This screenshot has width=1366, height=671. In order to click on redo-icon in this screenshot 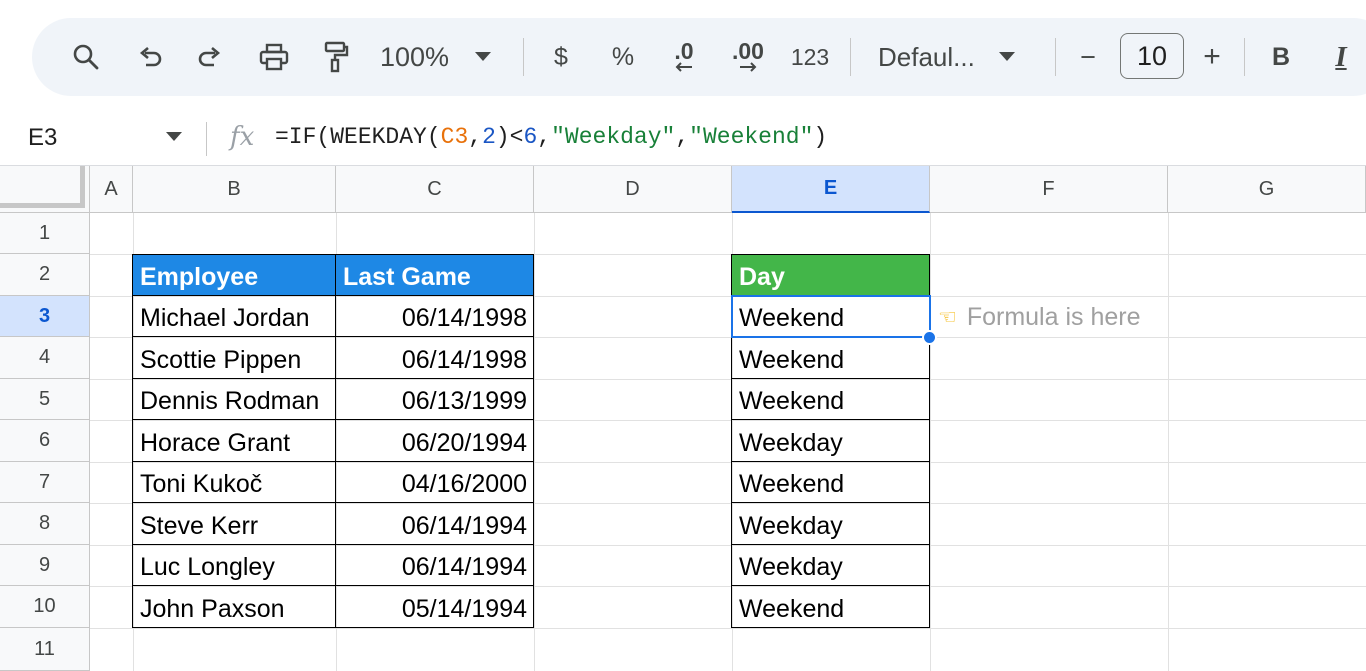, I will do `click(209, 57)`.